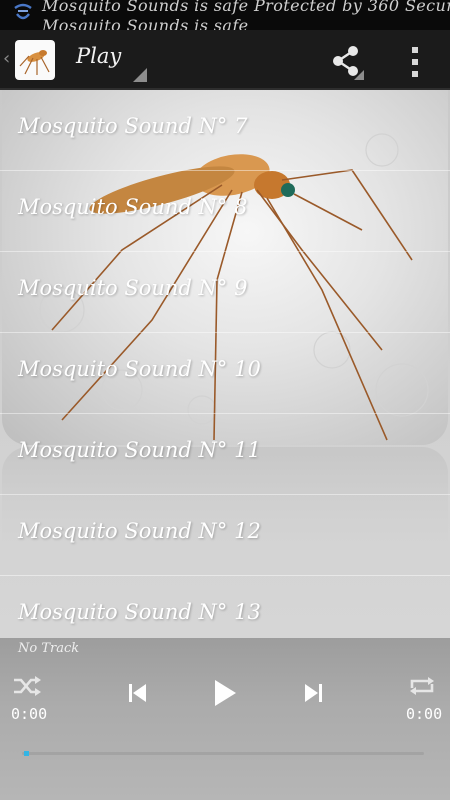 This screenshot has width=450, height=800. I want to click on list-item: Mosquito Sound N° 10, so click(225, 373).